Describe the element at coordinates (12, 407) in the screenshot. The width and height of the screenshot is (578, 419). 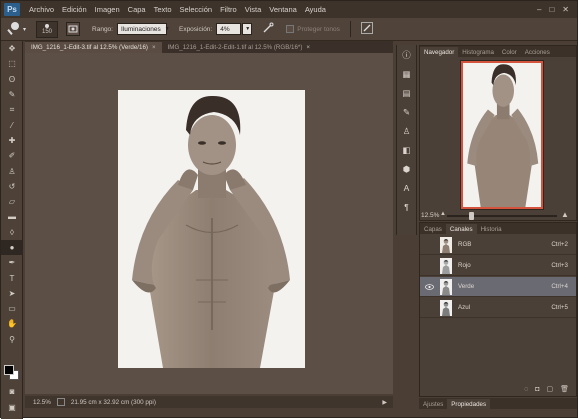
I see `screen-mode-icon: ▣` at that location.